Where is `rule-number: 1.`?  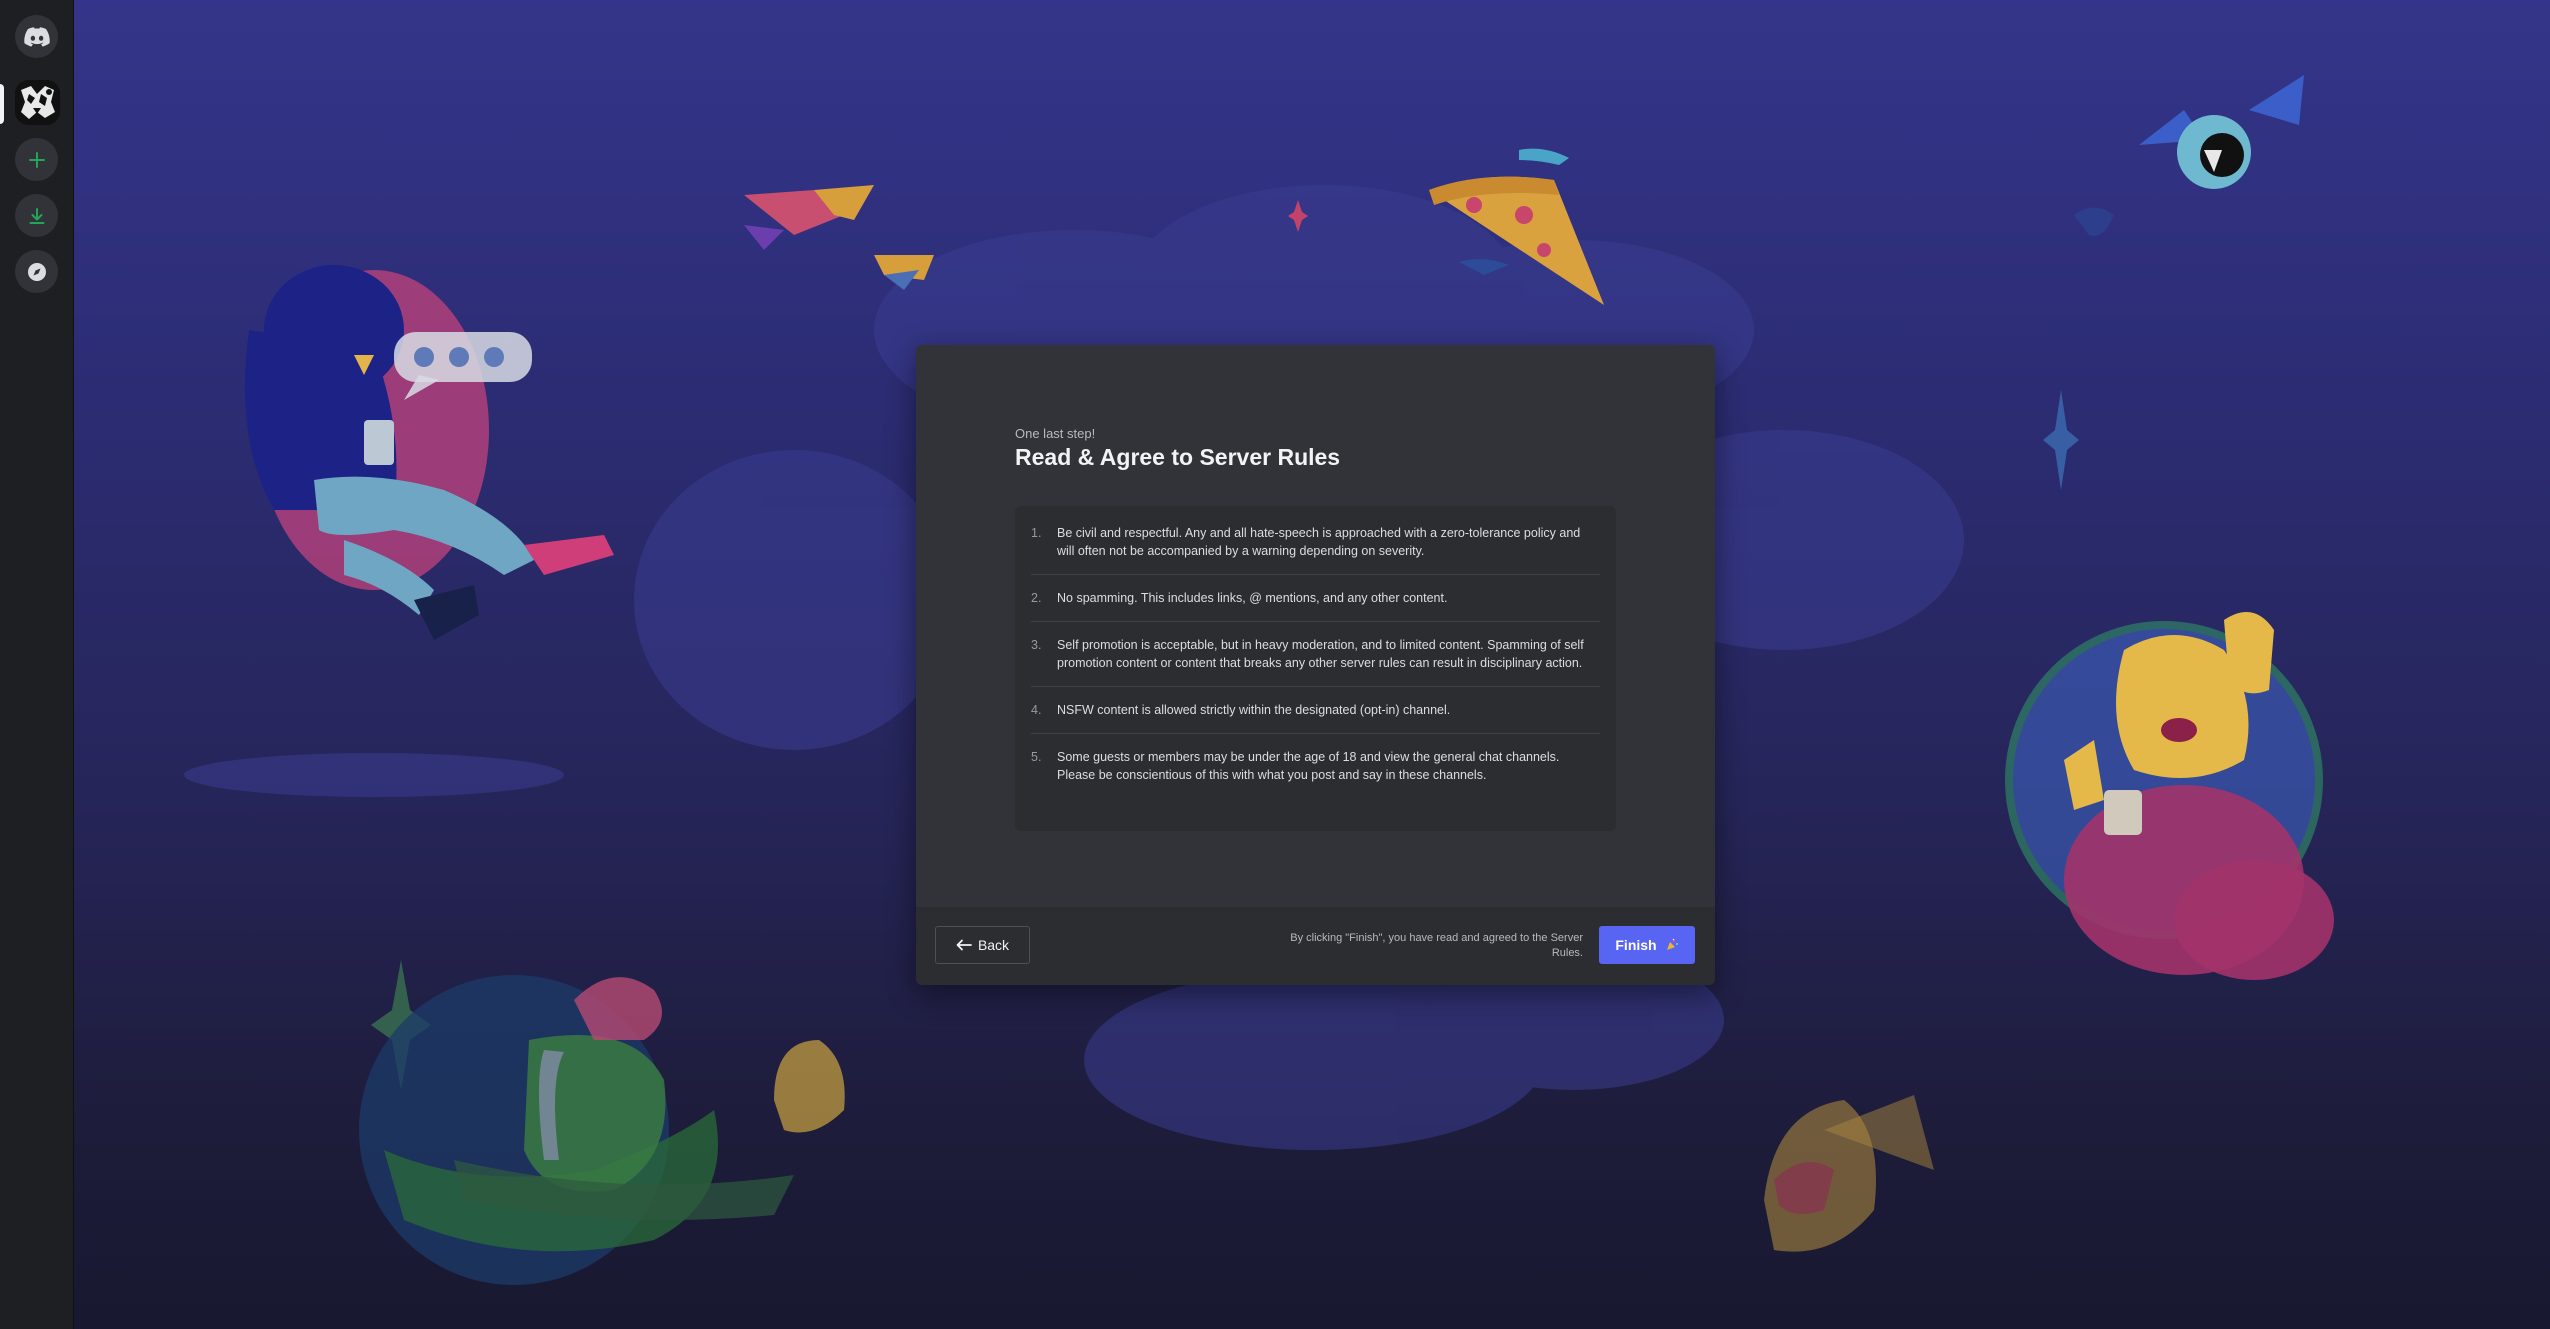 rule-number: 1. is located at coordinates (1036, 533).